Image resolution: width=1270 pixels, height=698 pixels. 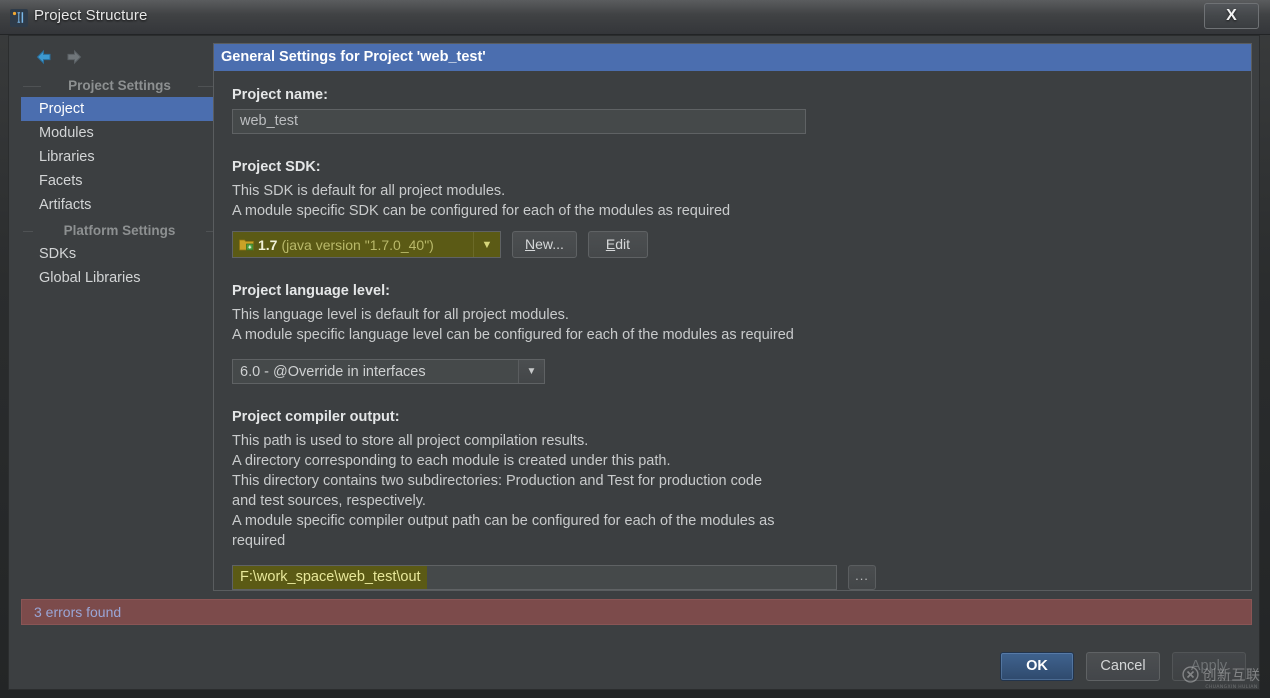 What do you see at coordinates (1037, 666) in the screenshot?
I see `ok-button: OK` at bounding box center [1037, 666].